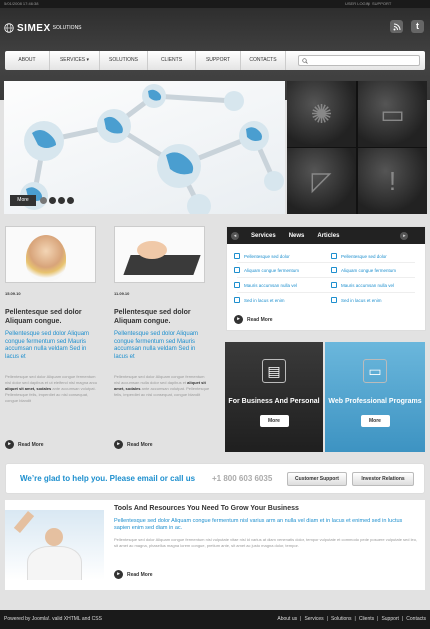 The height and width of the screenshot is (629, 430). What do you see at coordinates (274, 401) in the screenshot?
I see `promo-title: For Business And Personal` at bounding box center [274, 401].